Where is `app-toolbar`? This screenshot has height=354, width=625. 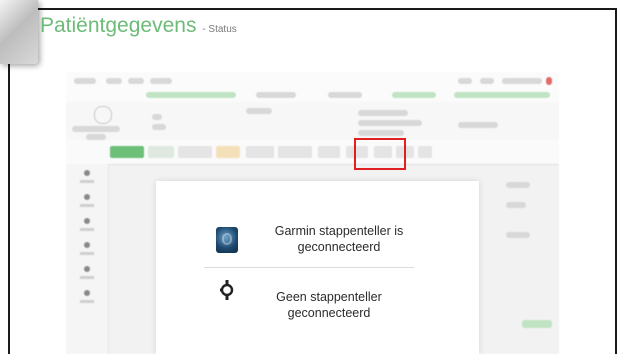
app-toolbar is located at coordinates (312, 152).